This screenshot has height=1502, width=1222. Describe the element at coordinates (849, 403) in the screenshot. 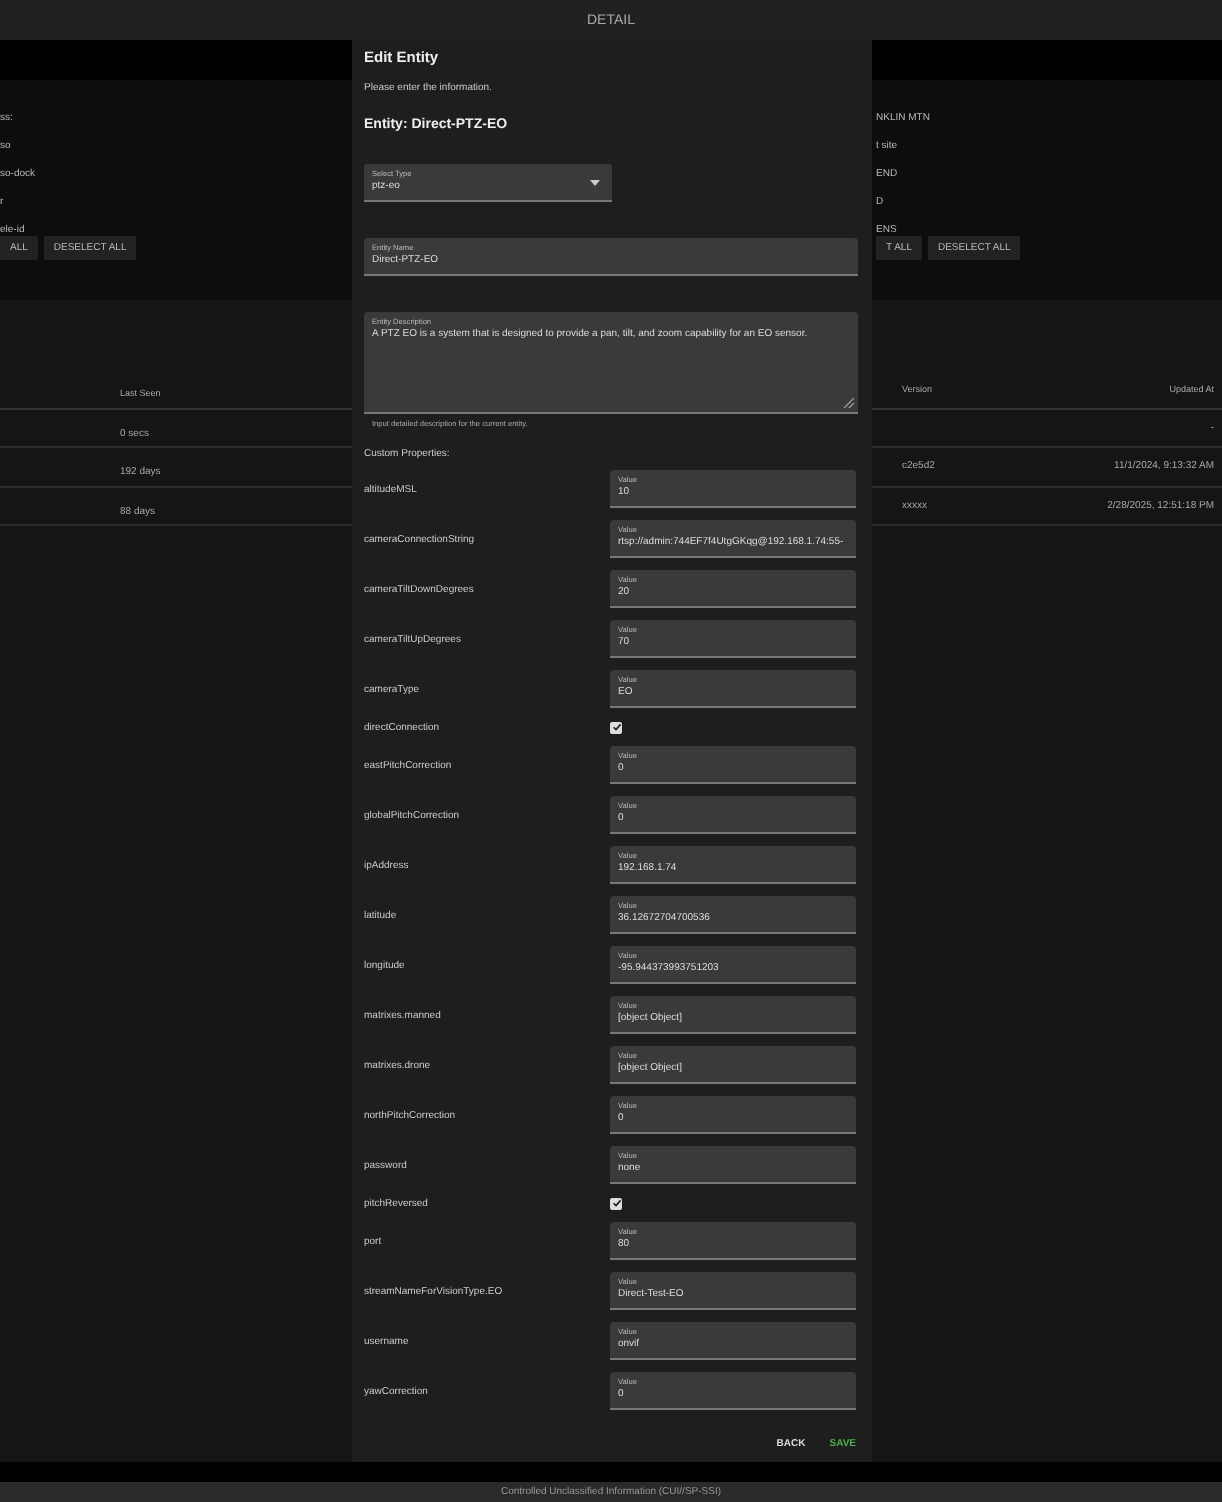

I see `resize-grip-icon` at that location.